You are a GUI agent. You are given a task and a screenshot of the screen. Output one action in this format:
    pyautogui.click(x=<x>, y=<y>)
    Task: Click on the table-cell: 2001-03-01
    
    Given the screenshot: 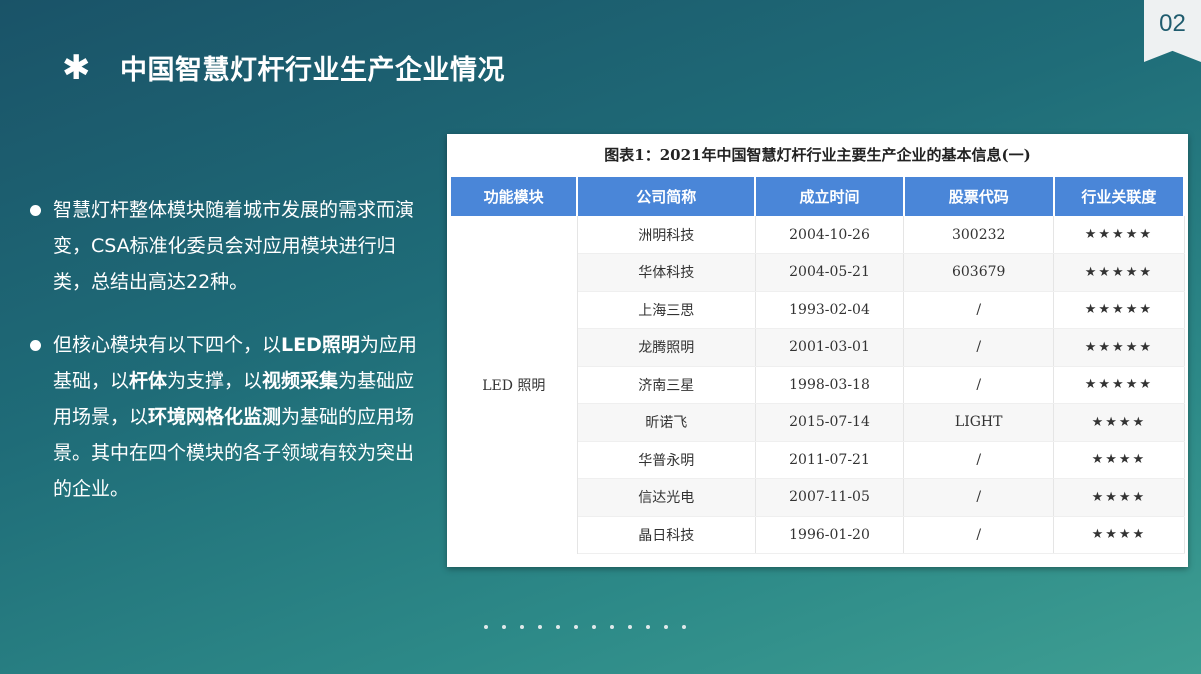 What is the action you would take?
    pyautogui.click(x=830, y=347)
    